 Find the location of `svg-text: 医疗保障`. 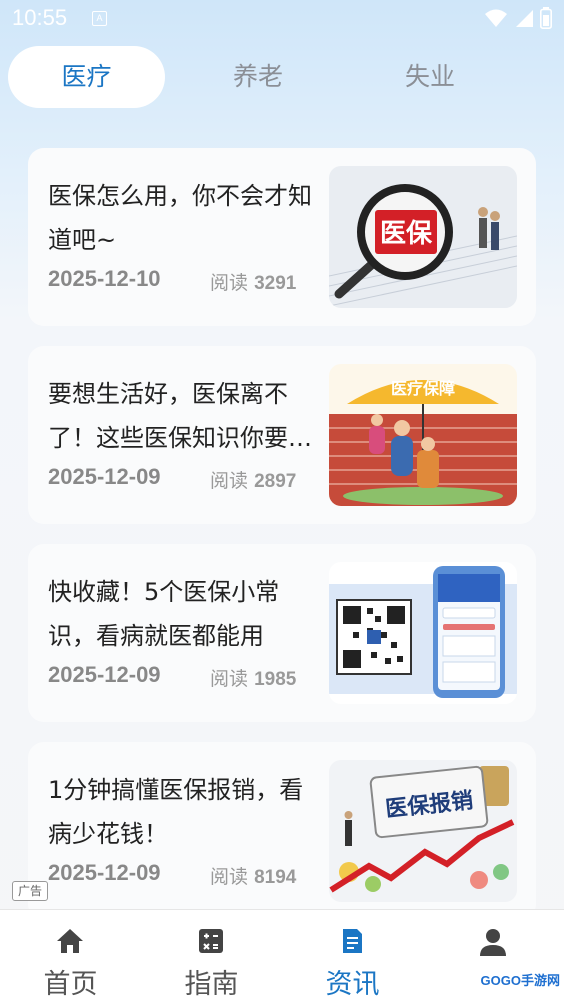

svg-text: 医疗保障 is located at coordinates (423, 388).